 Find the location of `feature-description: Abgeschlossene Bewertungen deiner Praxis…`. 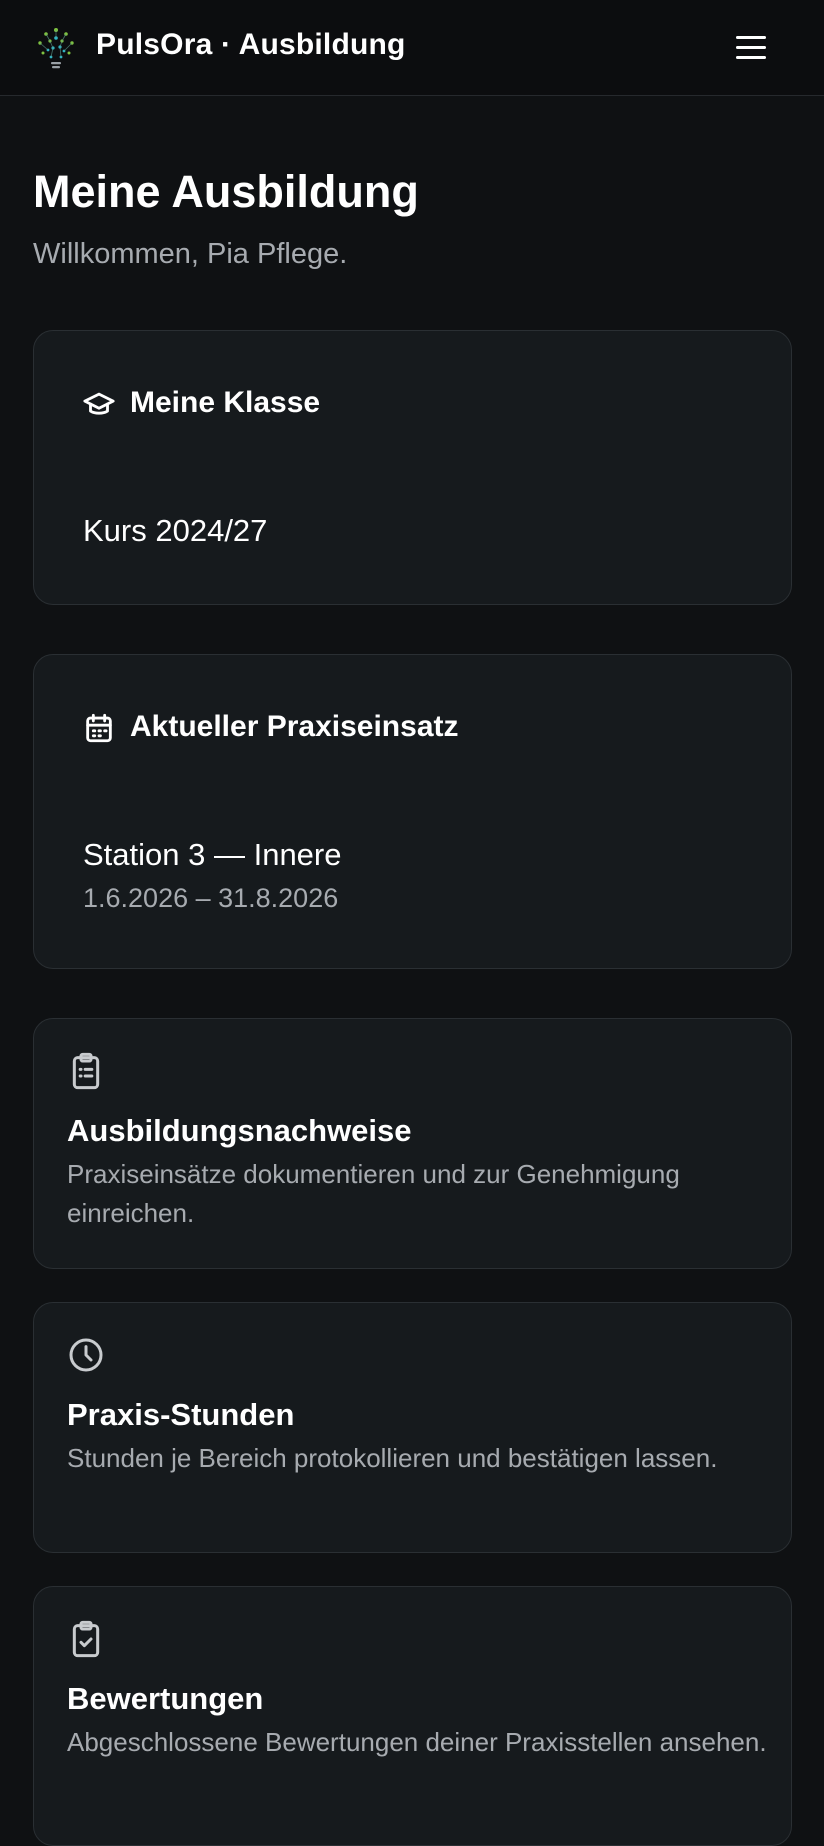

feature-description: Abgeschlossene Bewertungen deiner Praxis… is located at coordinates (417, 1742).